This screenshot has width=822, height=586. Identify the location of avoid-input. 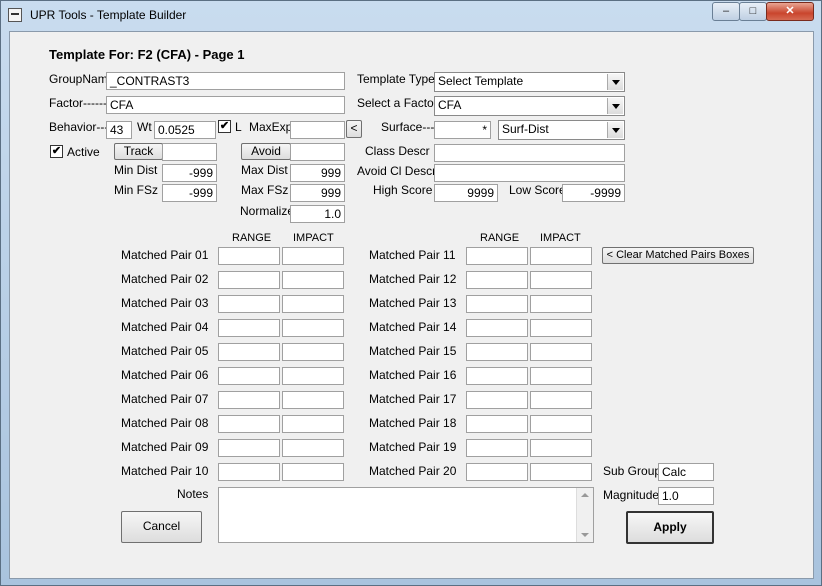
(317, 152).